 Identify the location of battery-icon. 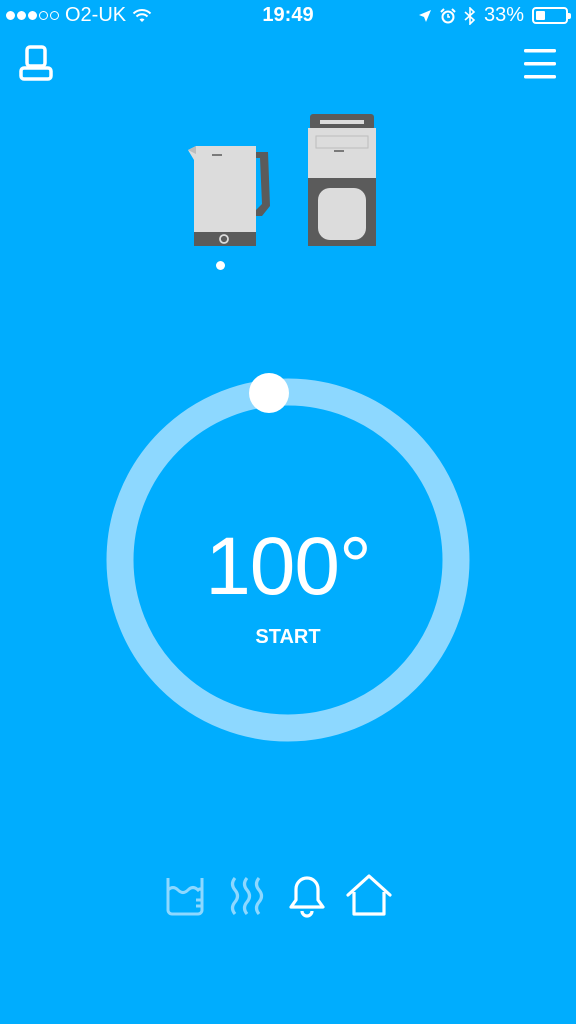
(551, 15).